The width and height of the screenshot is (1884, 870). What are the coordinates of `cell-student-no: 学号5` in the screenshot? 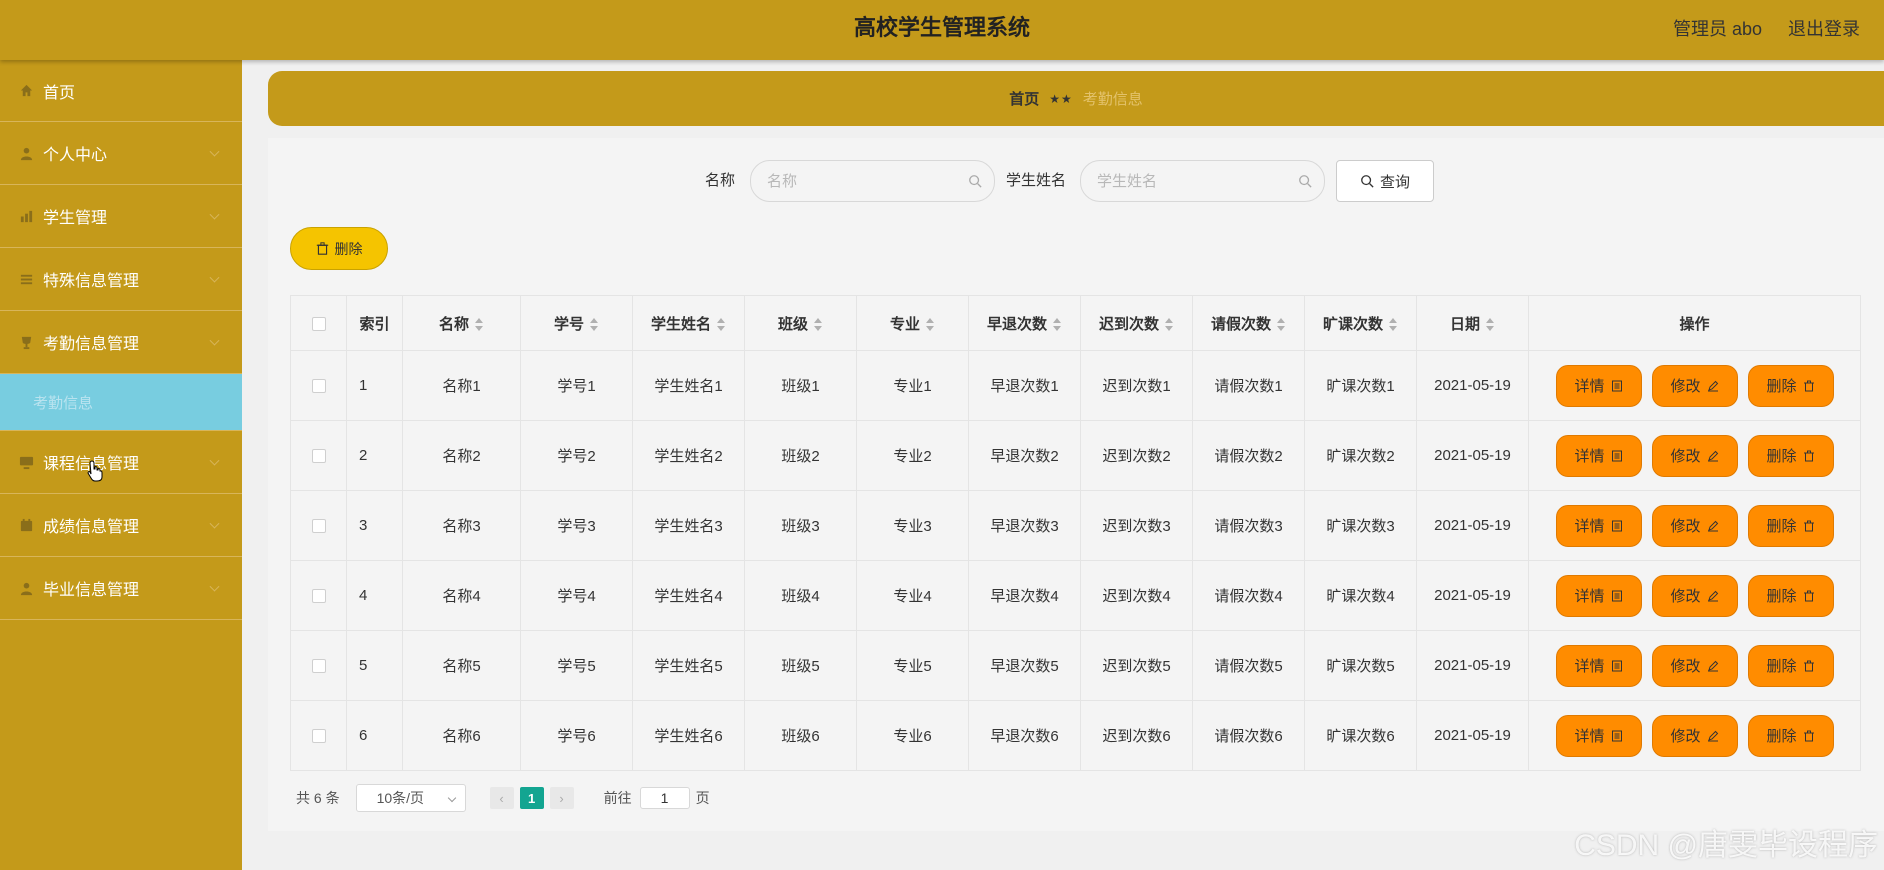 It's located at (576, 665).